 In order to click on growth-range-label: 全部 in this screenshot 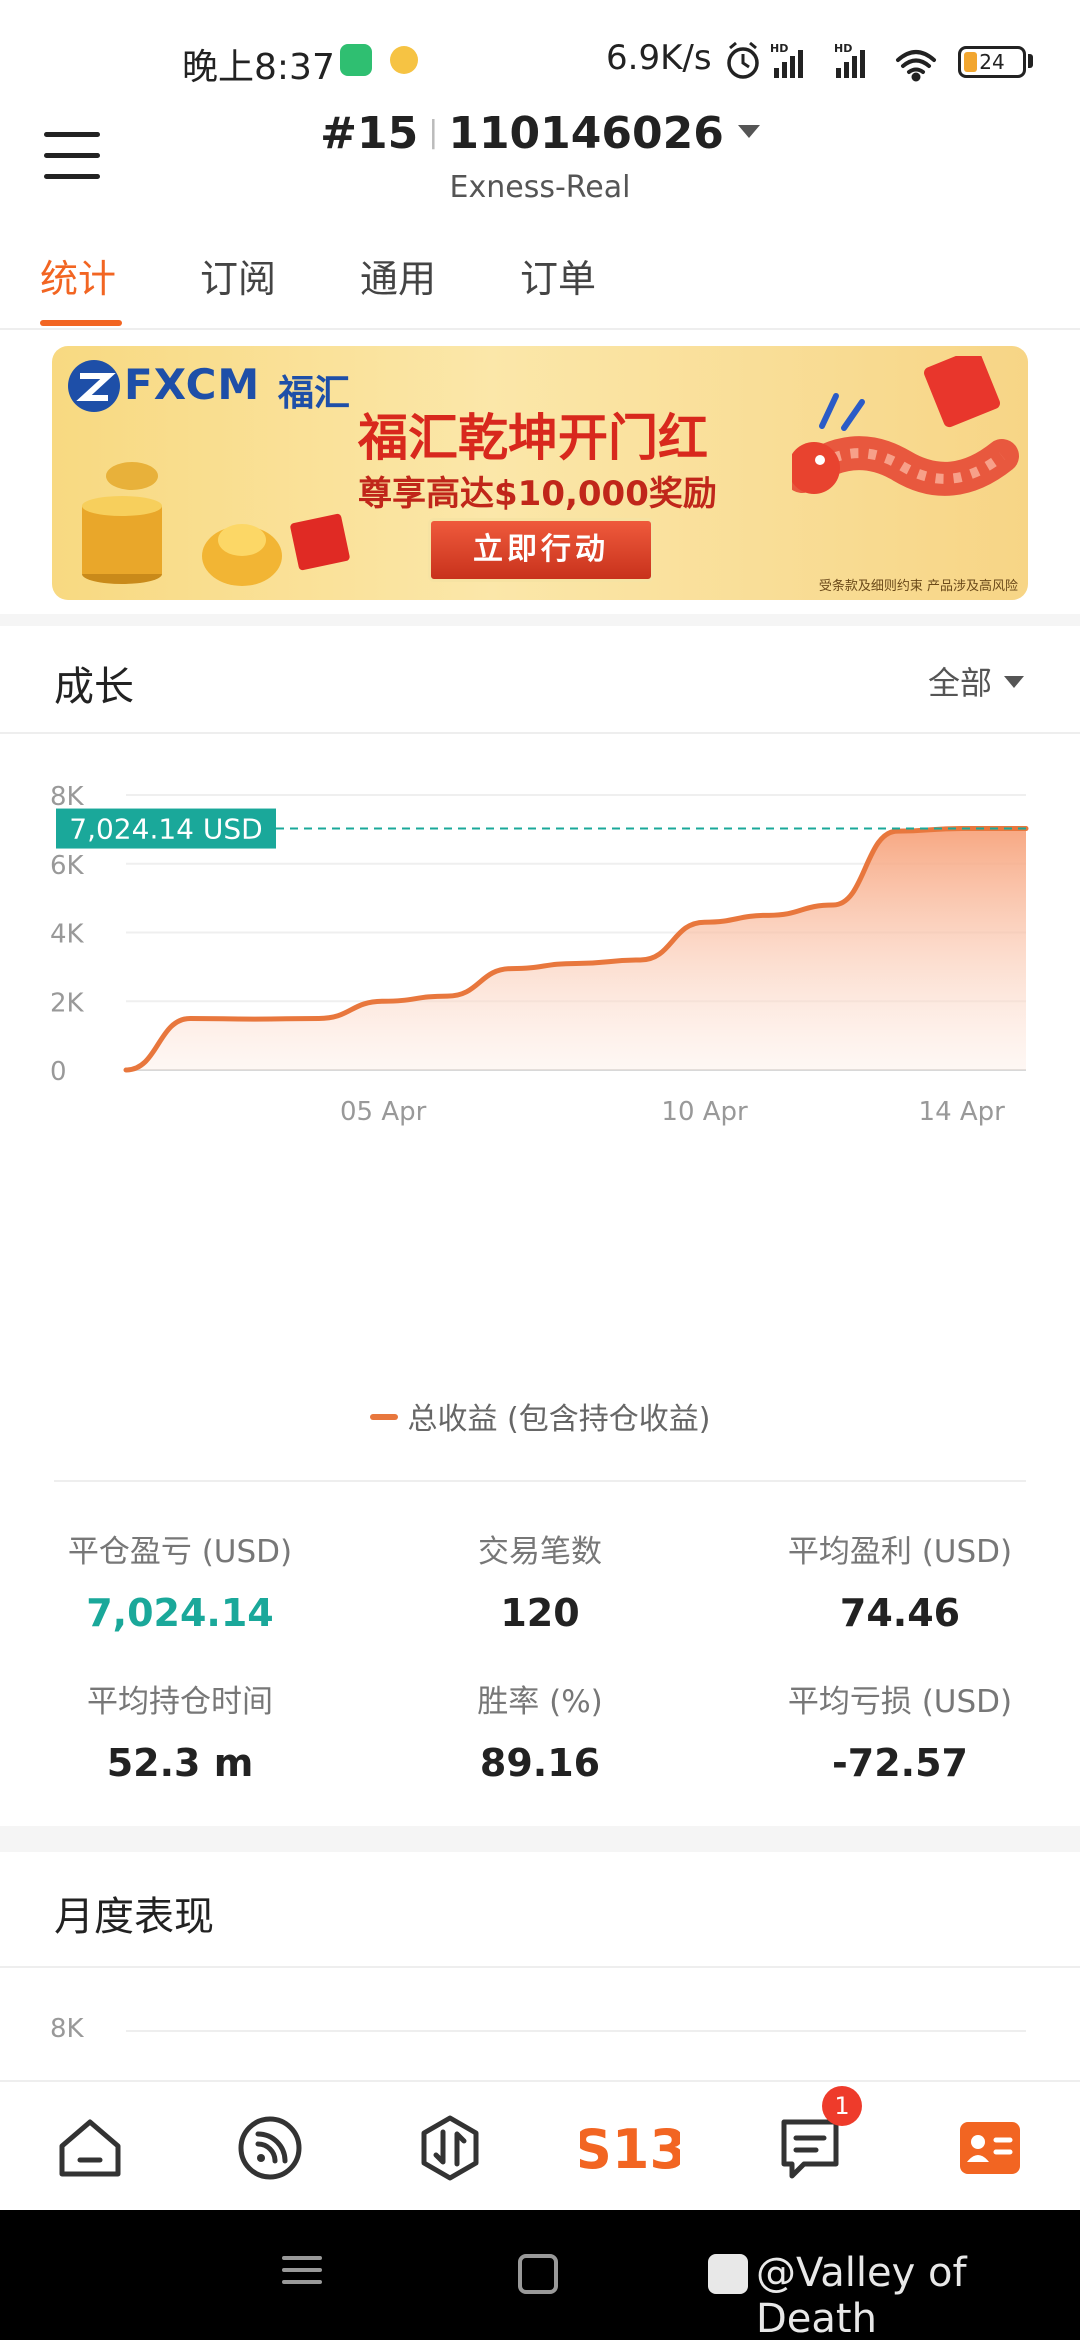, I will do `click(959, 683)`.